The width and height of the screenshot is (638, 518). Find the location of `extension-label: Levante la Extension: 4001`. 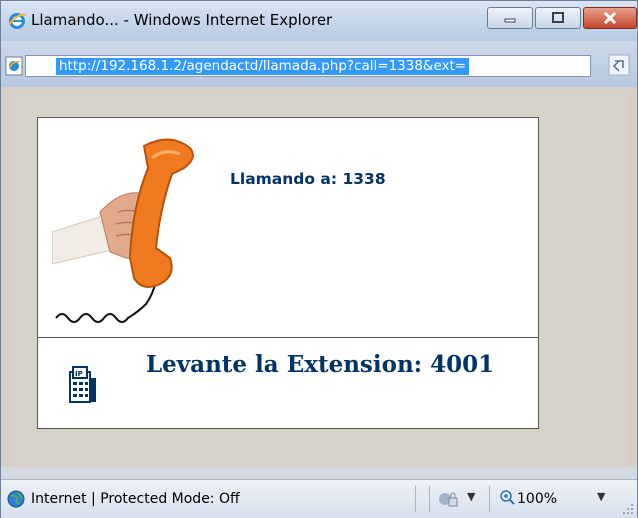

extension-label: Levante la Extension: 4001 is located at coordinates (320, 364).